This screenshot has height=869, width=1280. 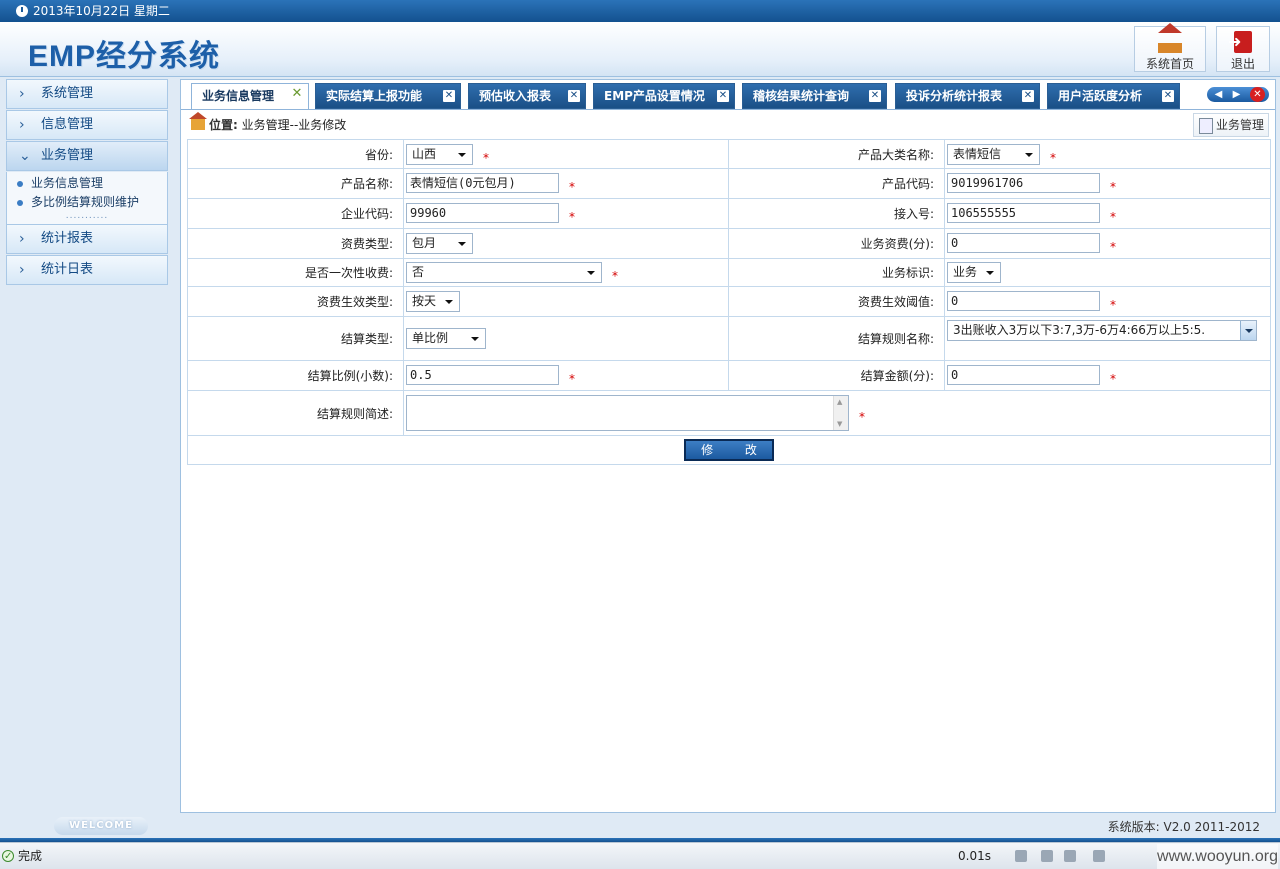 I want to click on user-icon, so click(x=1047, y=856).